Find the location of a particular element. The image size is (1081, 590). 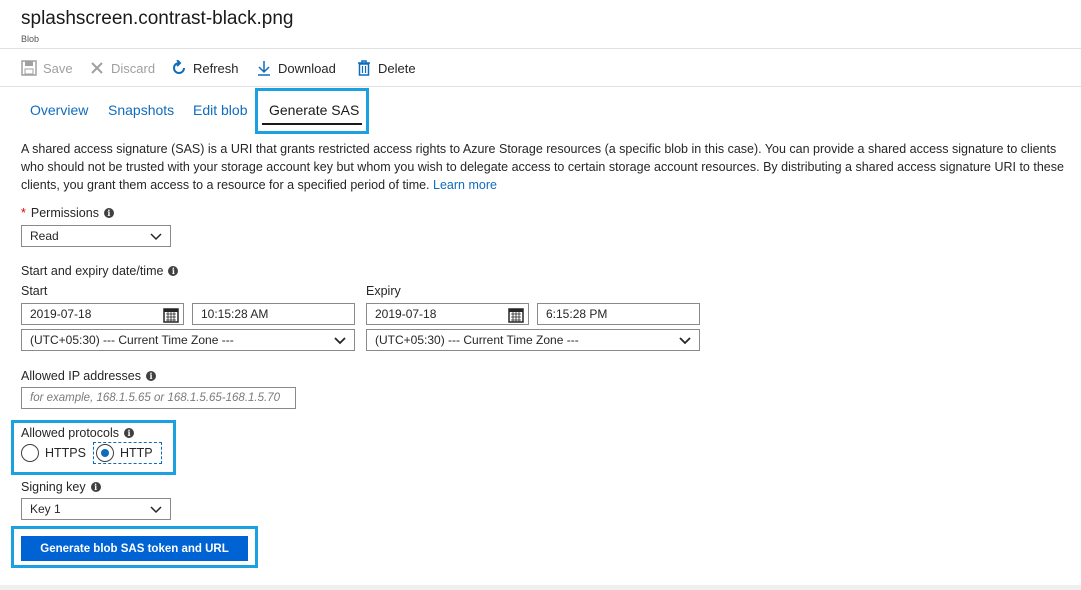

datetime-label: Start and expiry date/time i is located at coordinates (100, 271).